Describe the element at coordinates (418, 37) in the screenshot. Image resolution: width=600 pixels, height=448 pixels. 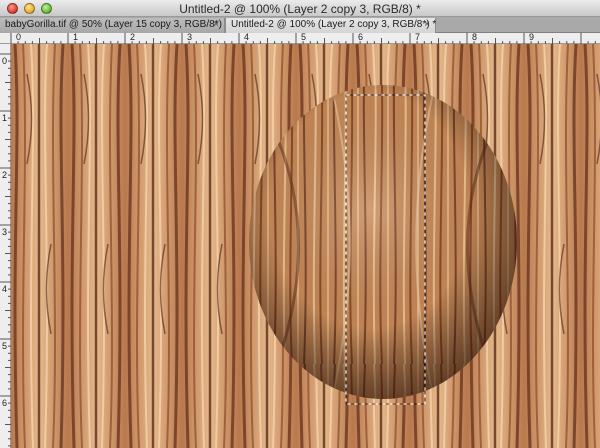
I see `ruler-label: 7` at that location.